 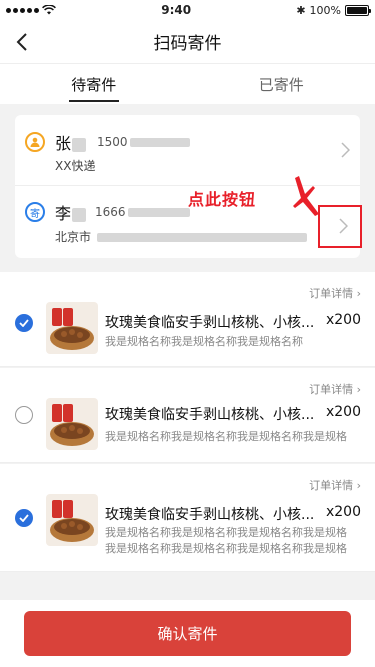 What do you see at coordinates (35, 142) in the screenshot?
I see `person-icon` at bounding box center [35, 142].